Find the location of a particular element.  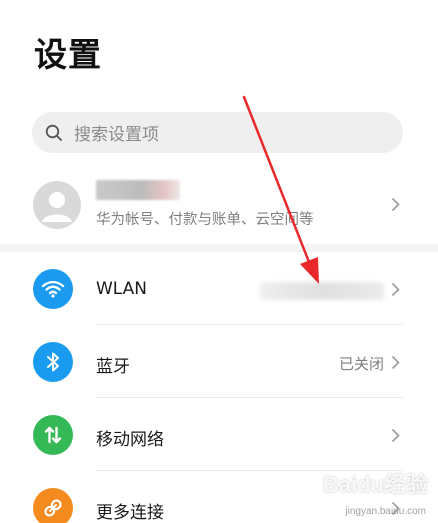

link-icon is located at coordinates (53, 505).